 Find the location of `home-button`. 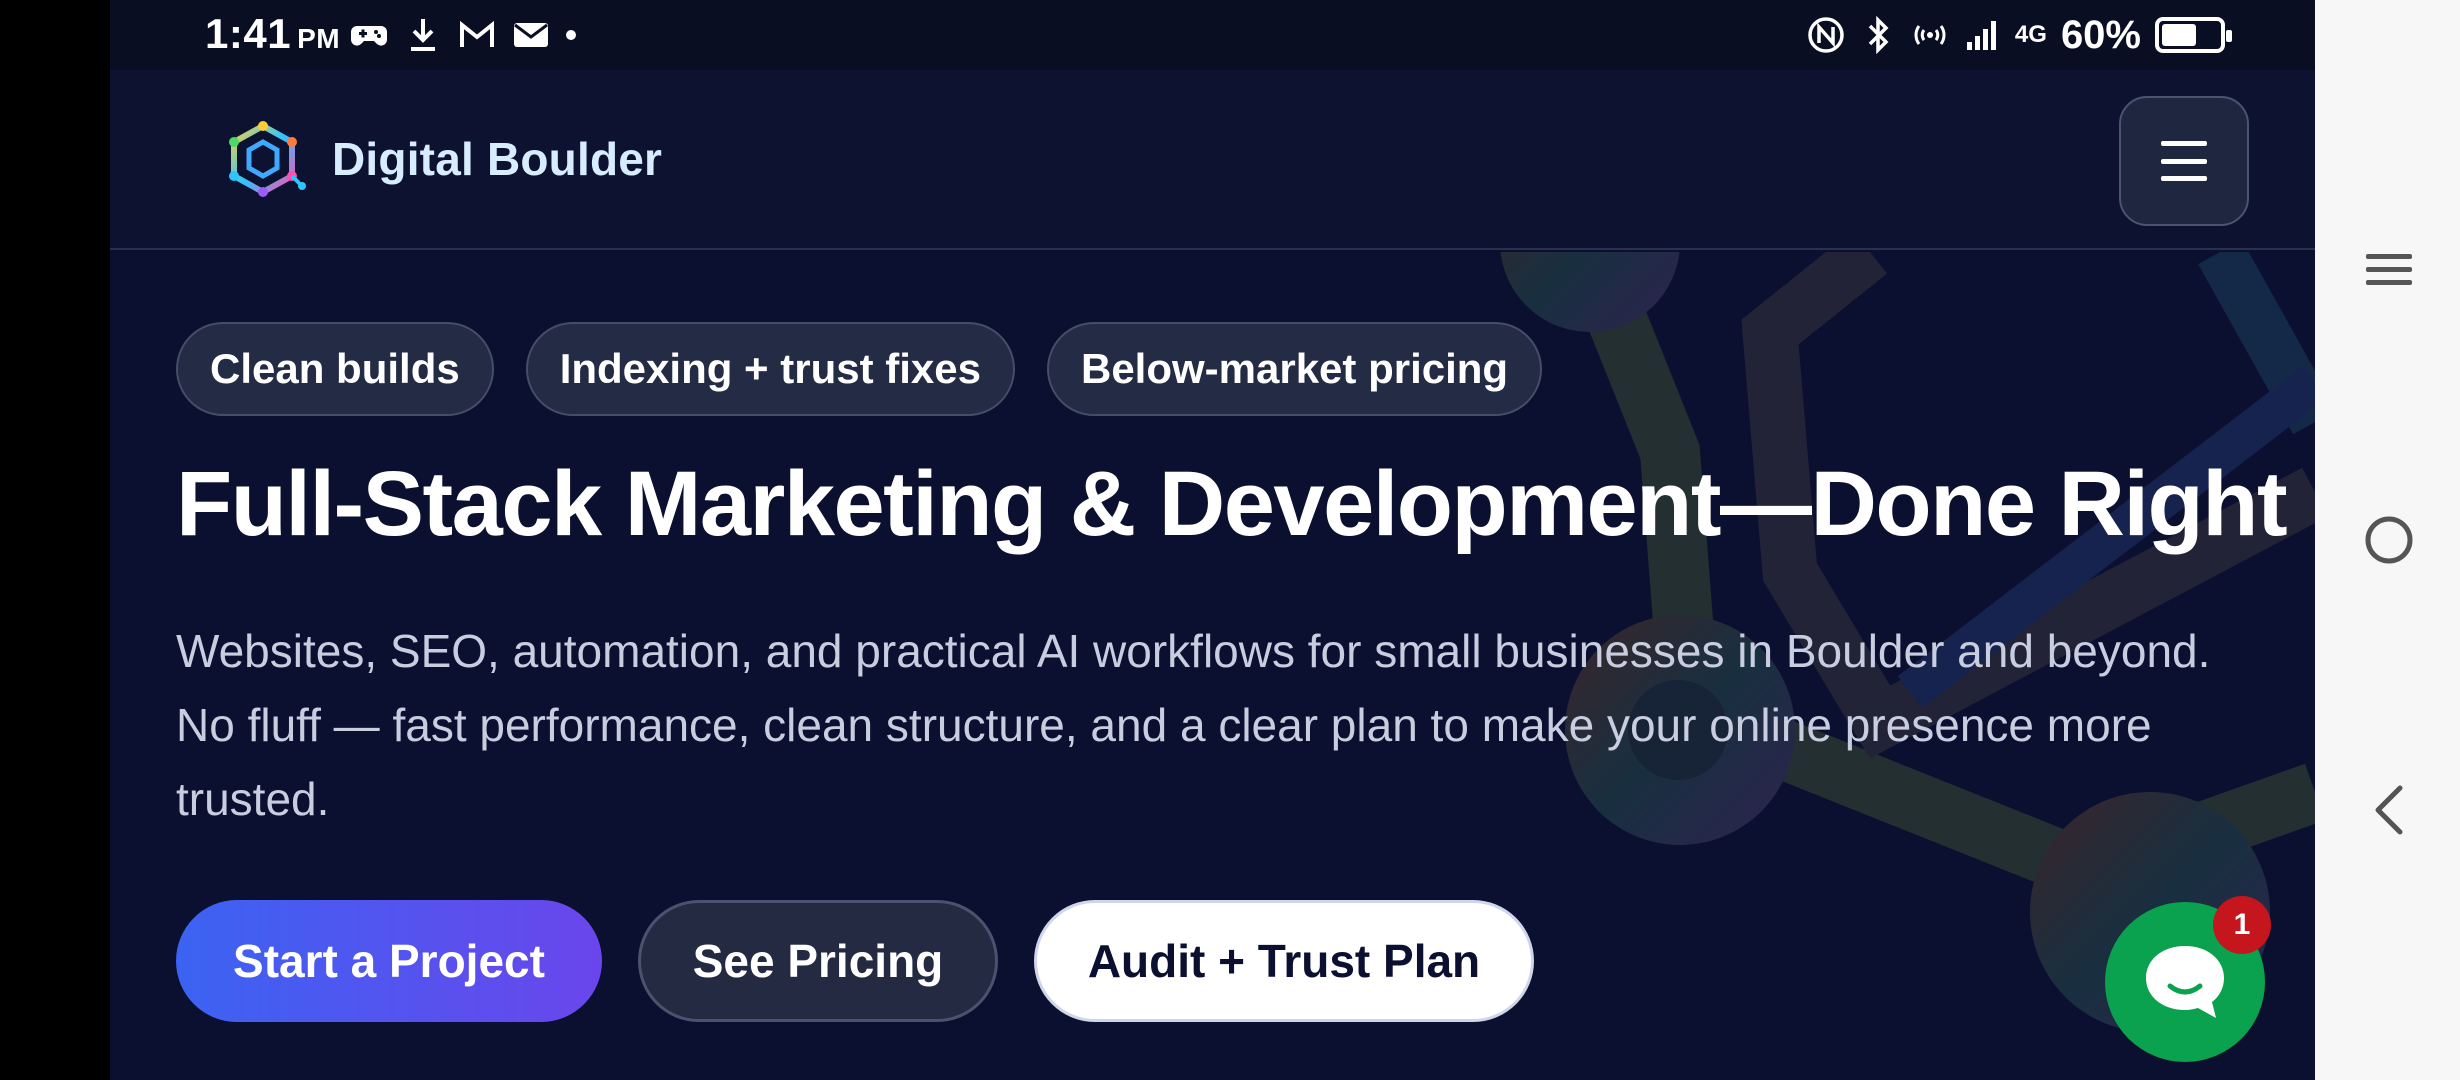

home-button is located at coordinates (2389, 540).